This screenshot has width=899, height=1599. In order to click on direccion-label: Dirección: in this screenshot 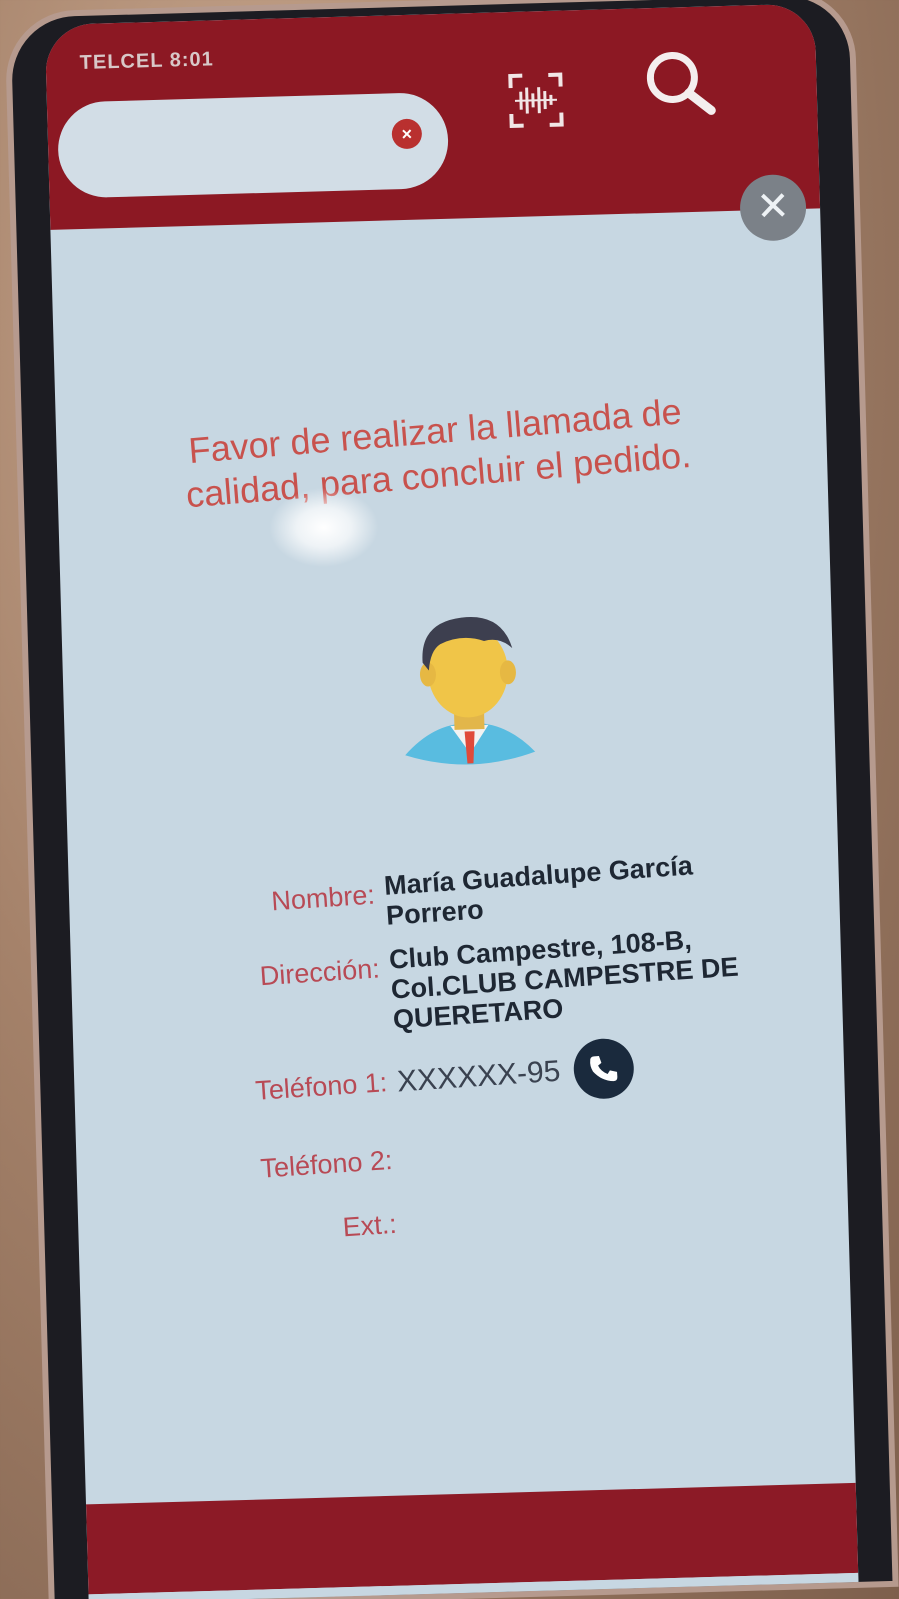, I will do `click(319, 972)`.